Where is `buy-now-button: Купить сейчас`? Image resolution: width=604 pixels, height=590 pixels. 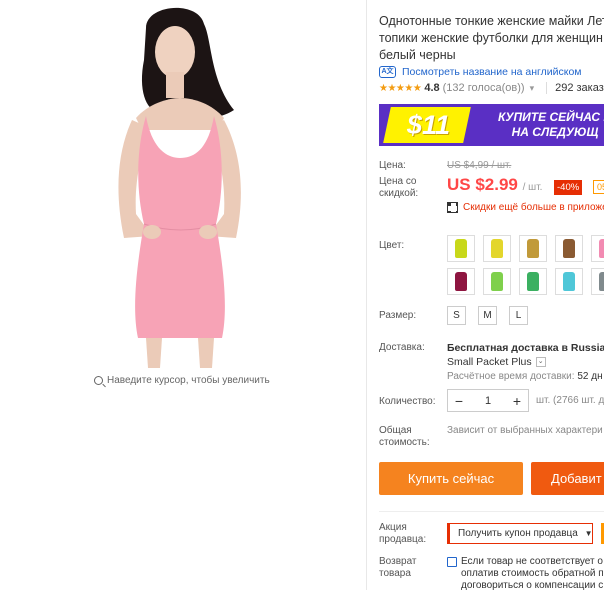 buy-now-button: Купить сейчас is located at coordinates (451, 478).